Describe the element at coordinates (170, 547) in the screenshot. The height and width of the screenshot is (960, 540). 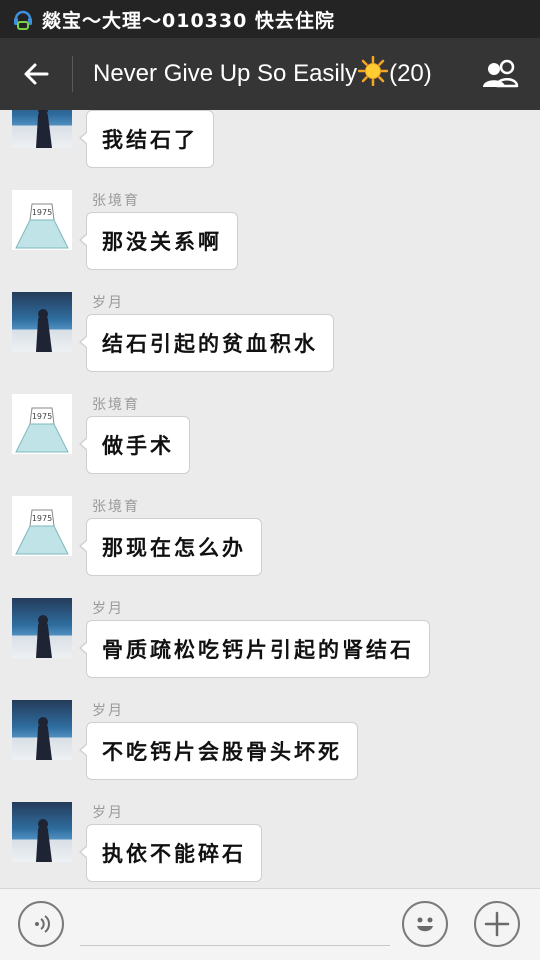
I see `message-bubble: 那现在怎么办` at that location.